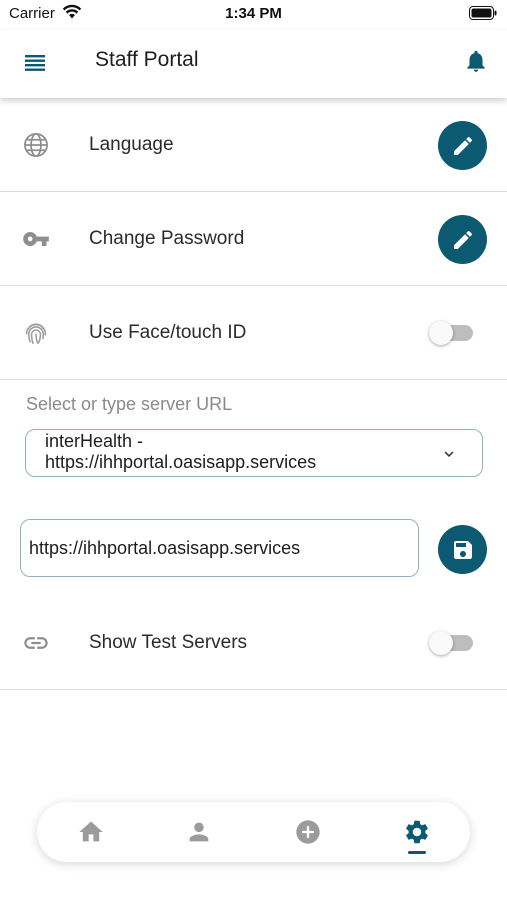 The image size is (507, 900). What do you see at coordinates (131, 144) in the screenshot?
I see `language-label: Language` at bounding box center [131, 144].